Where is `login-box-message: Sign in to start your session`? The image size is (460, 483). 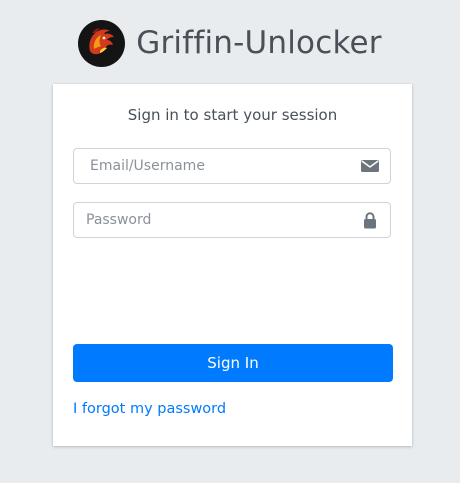
login-box-message: Sign in to start your session is located at coordinates (232, 115).